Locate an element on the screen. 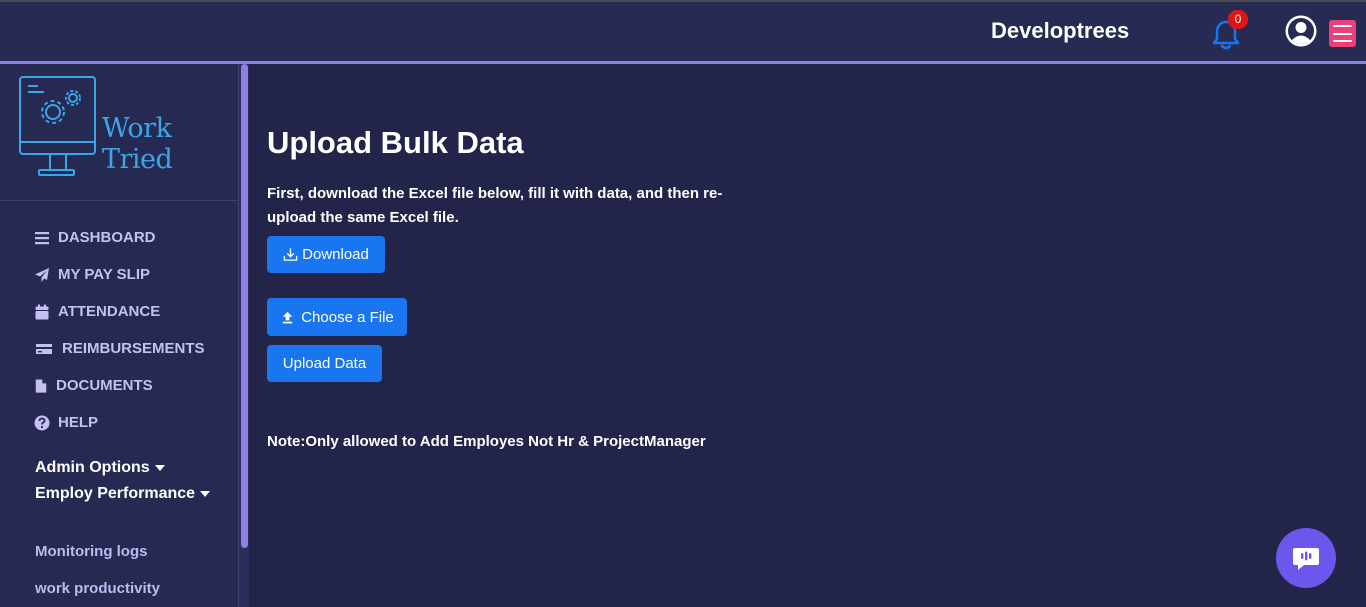 The width and height of the screenshot is (1366, 607). sidebar-item-dashboard: DASHBOARD is located at coordinates (95, 237).